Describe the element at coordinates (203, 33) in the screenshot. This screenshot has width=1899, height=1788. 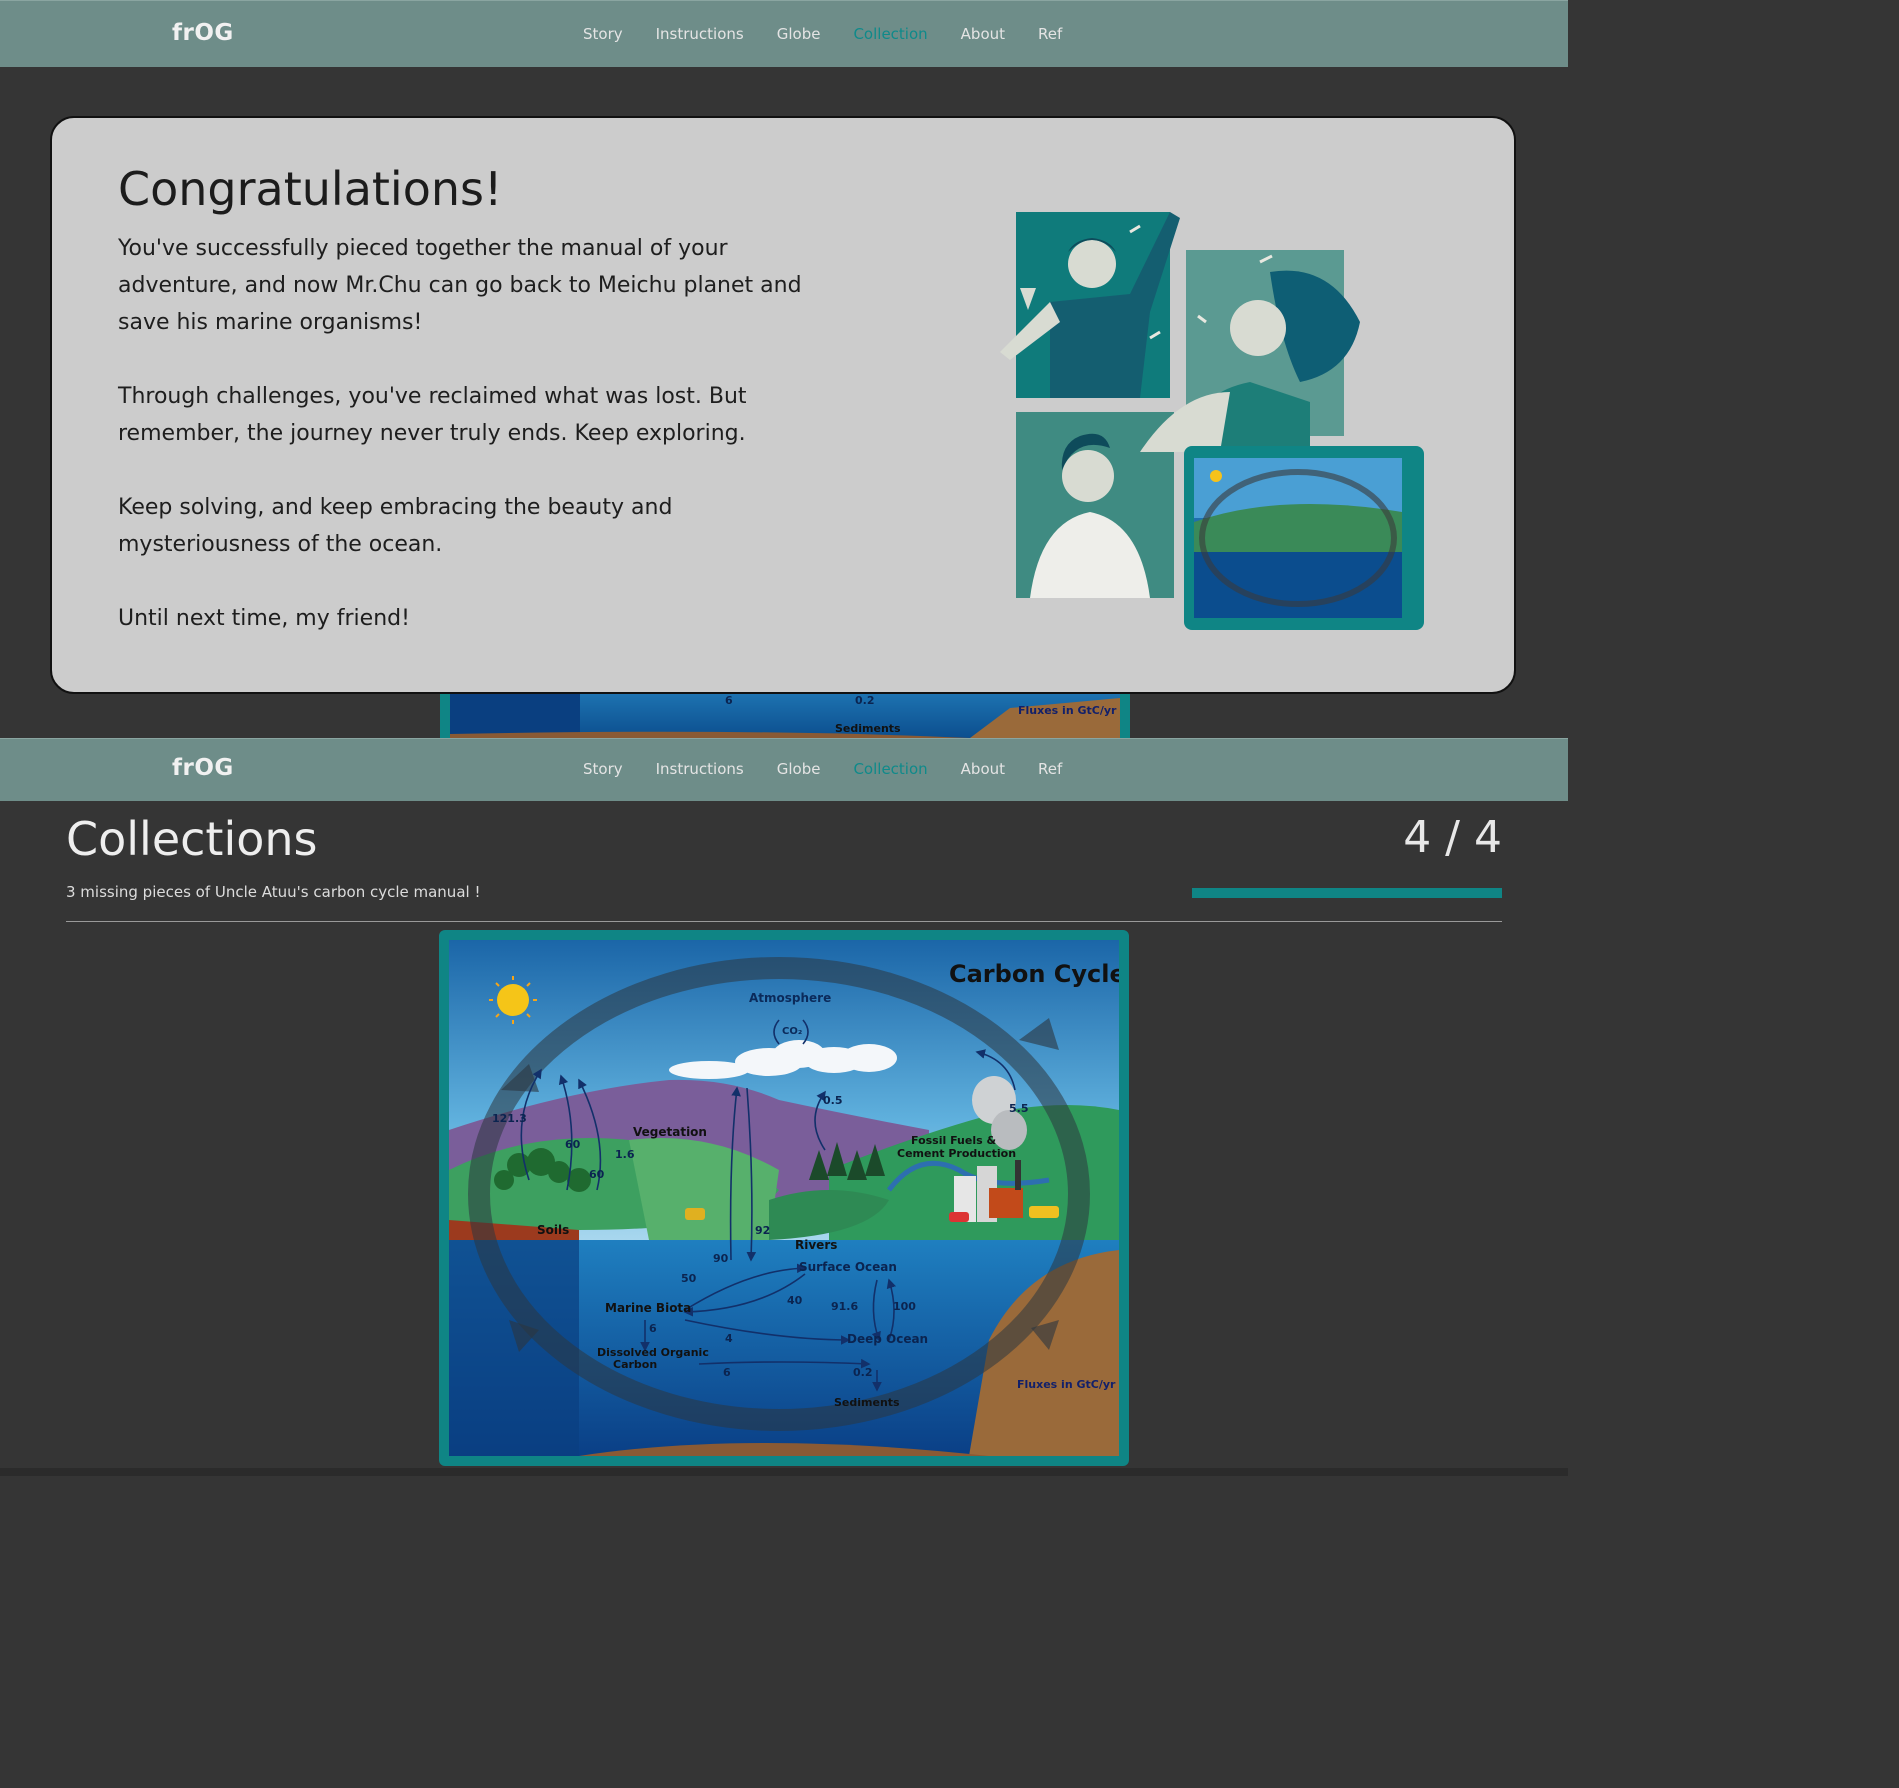
I see `brand-logo: frOG` at that location.